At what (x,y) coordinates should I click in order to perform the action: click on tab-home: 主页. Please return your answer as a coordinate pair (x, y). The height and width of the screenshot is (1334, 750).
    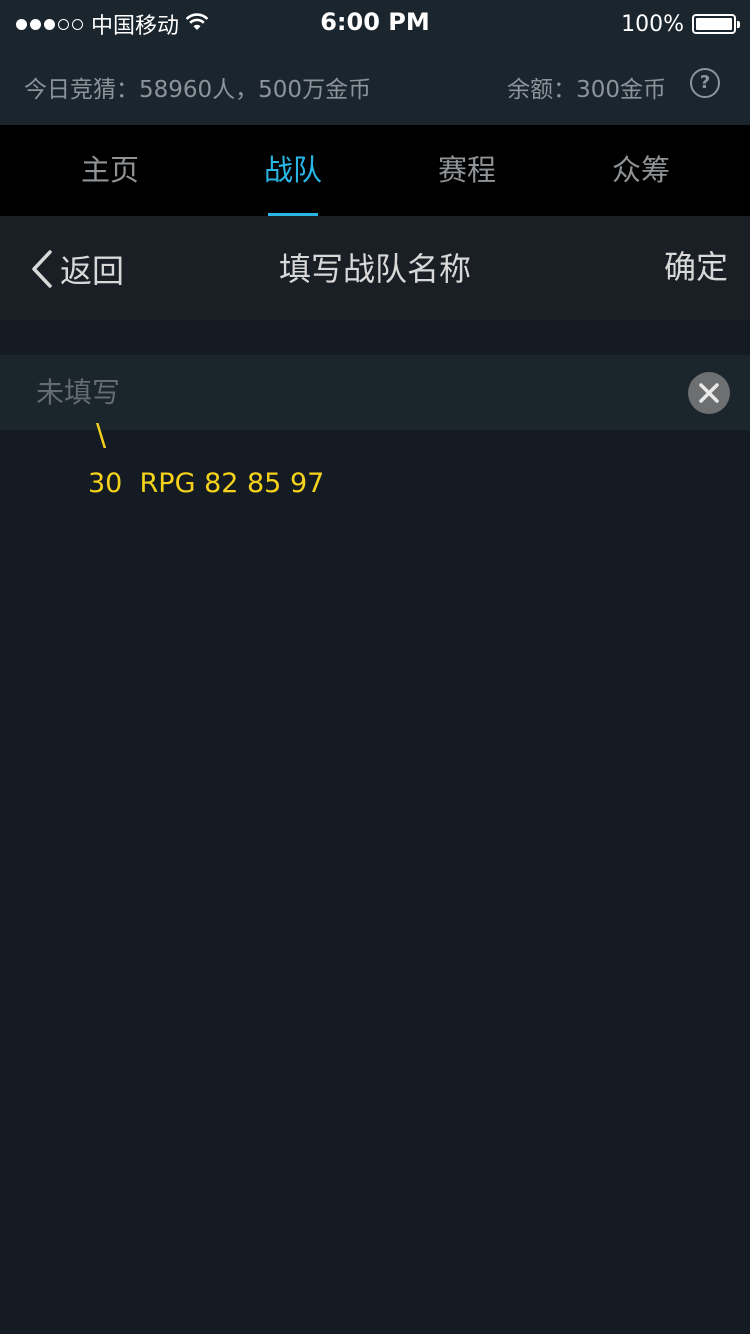
    Looking at the image, I should click on (110, 170).